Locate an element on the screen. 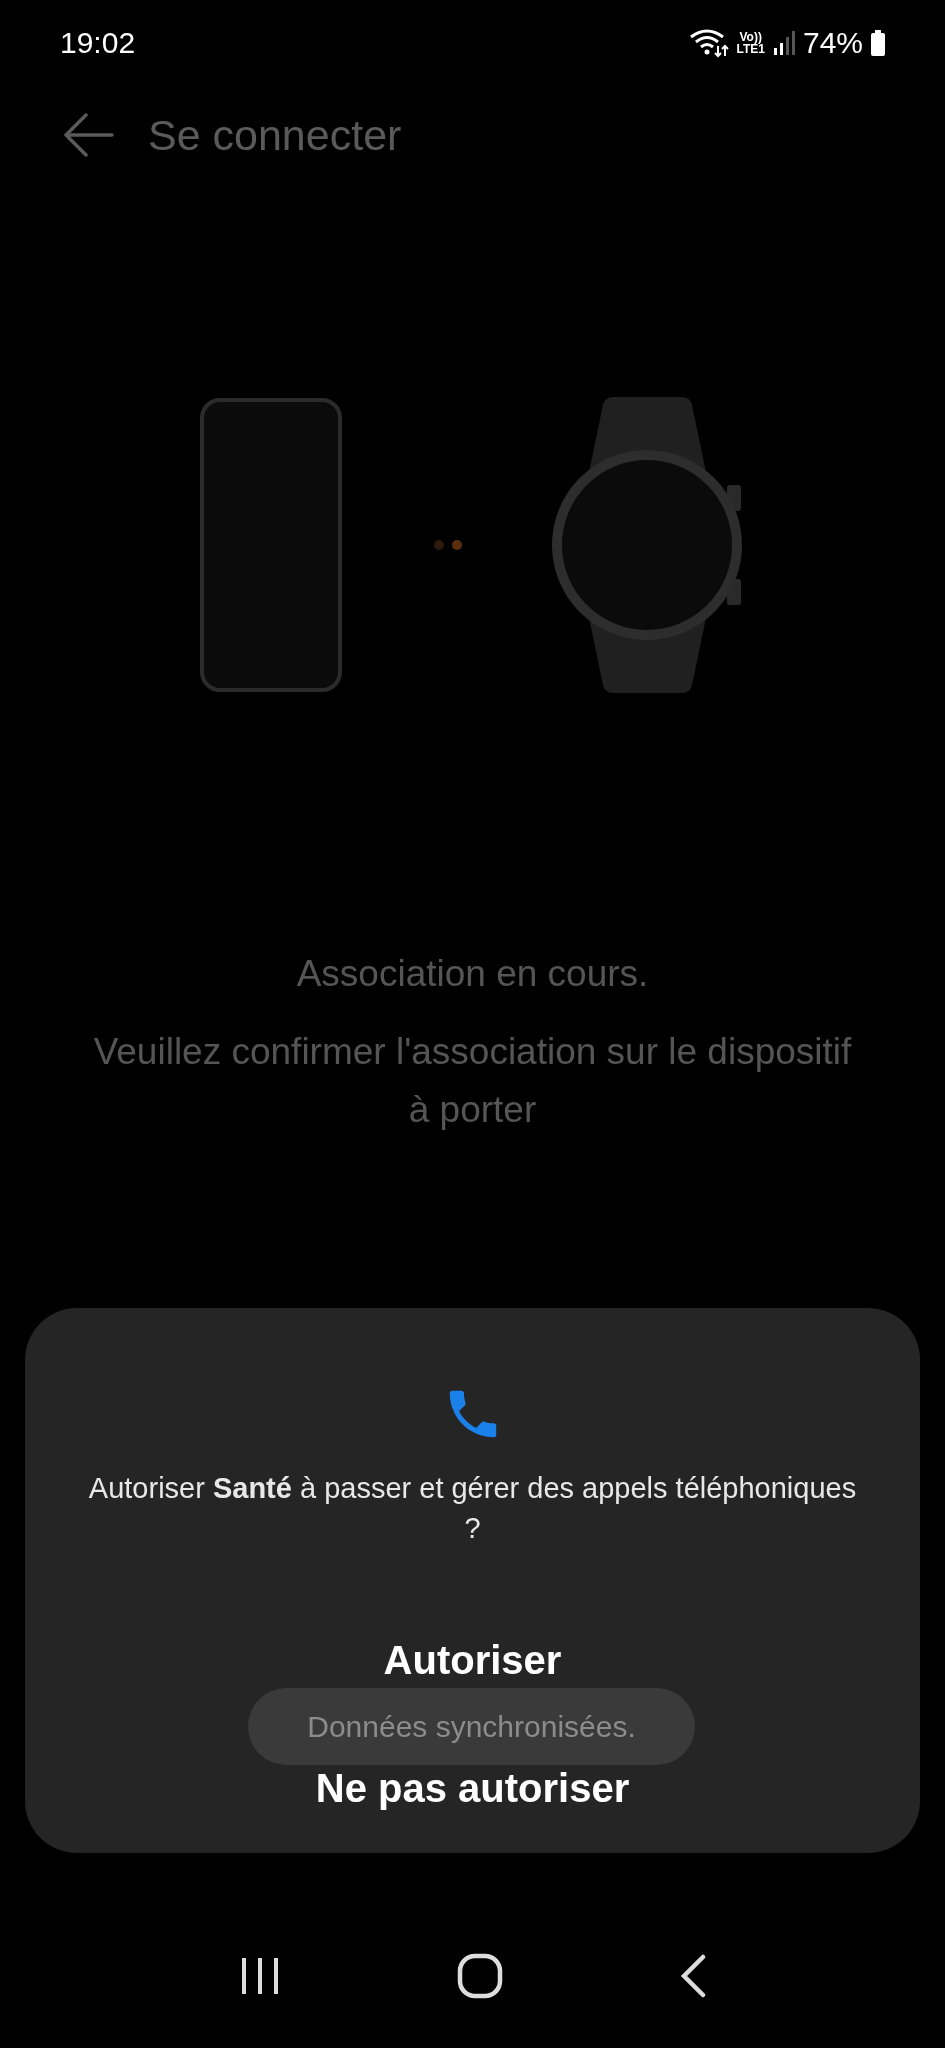  toast-message: Données synchronisées. is located at coordinates (471, 1726).